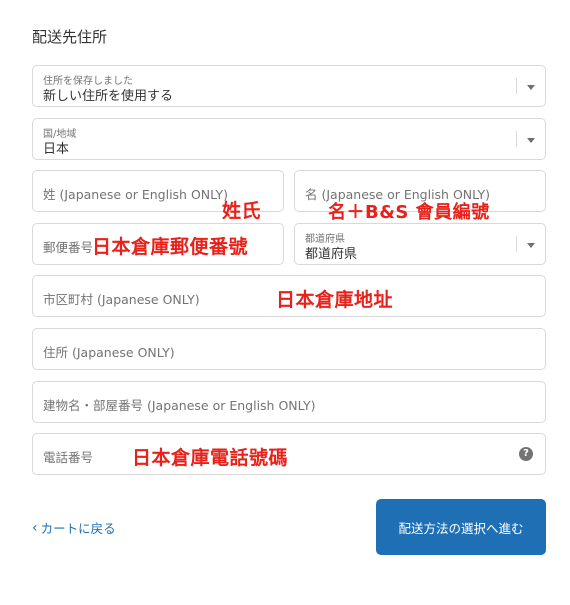  What do you see at coordinates (210, 458) in the screenshot?
I see `phone-annotation: 日本倉庫電話號碼` at bounding box center [210, 458].